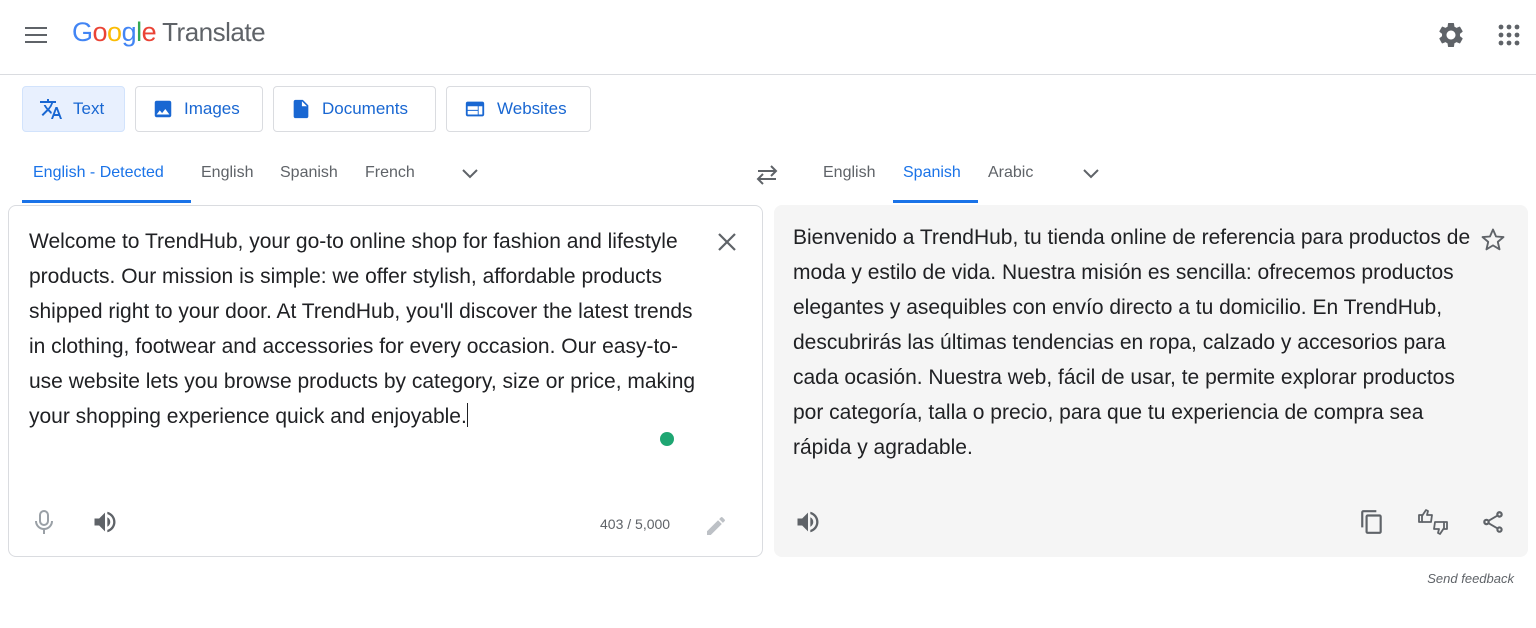 This screenshot has height=628, width=1536. I want to click on target-lang-active-indicator, so click(935, 201).